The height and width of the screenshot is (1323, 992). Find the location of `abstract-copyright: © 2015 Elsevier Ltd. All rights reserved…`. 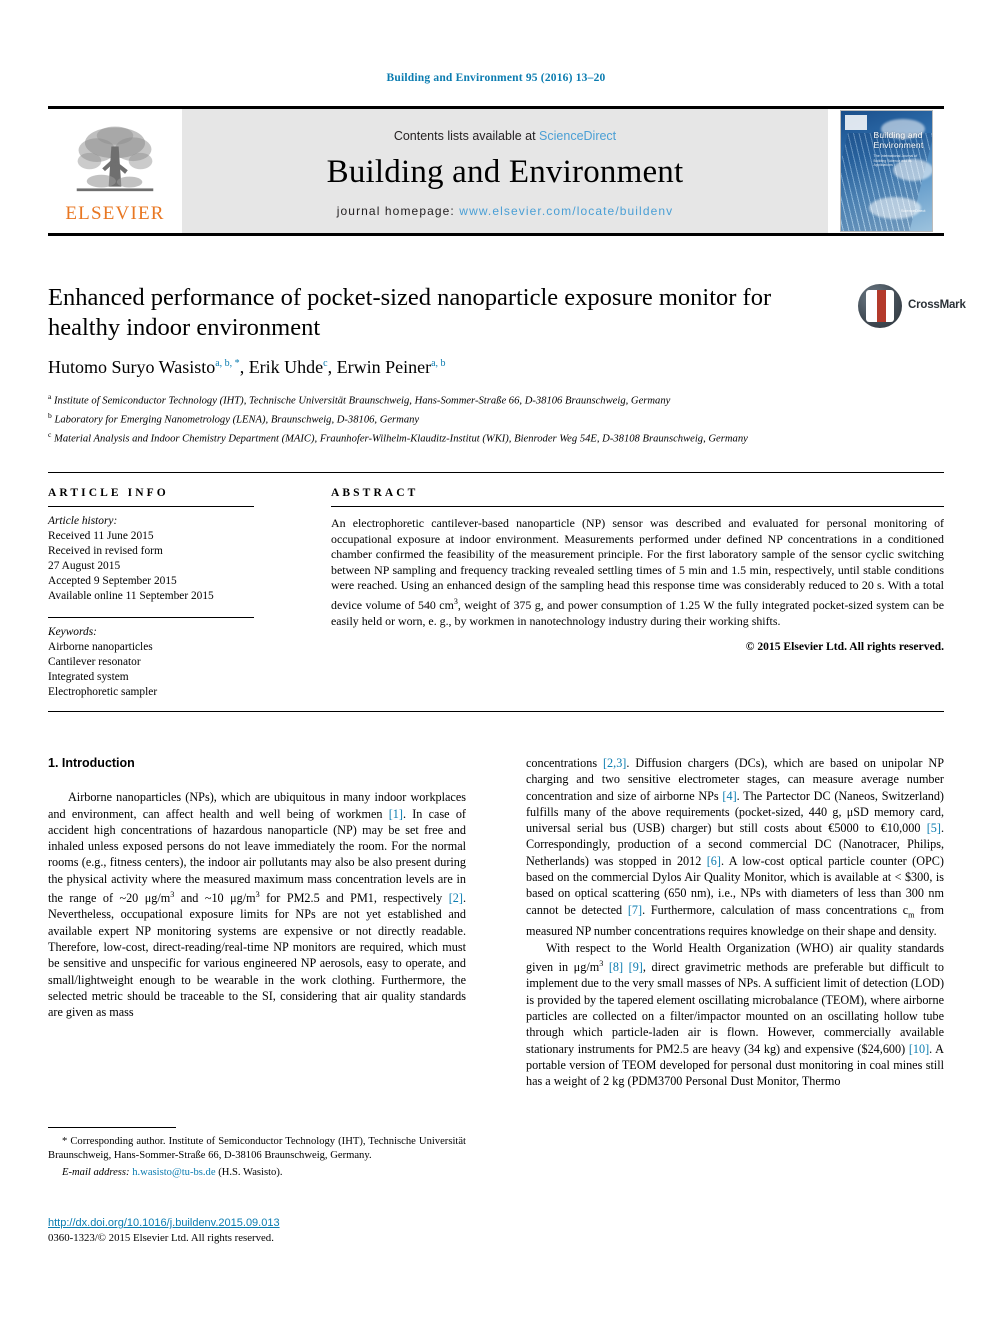

abstract-copyright: © 2015 Elsevier Ltd. All rights reserved… is located at coordinates (844, 647).